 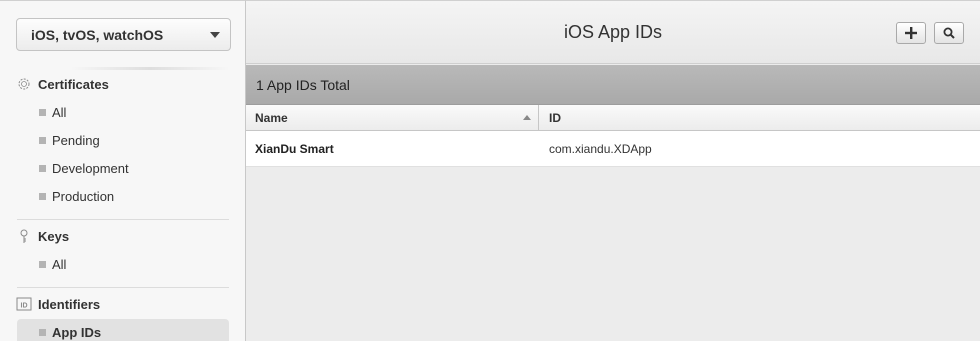 What do you see at coordinates (123, 264) in the screenshot?
I see `sidebar-item-keys-all: All` at bounding box center [123, 264].